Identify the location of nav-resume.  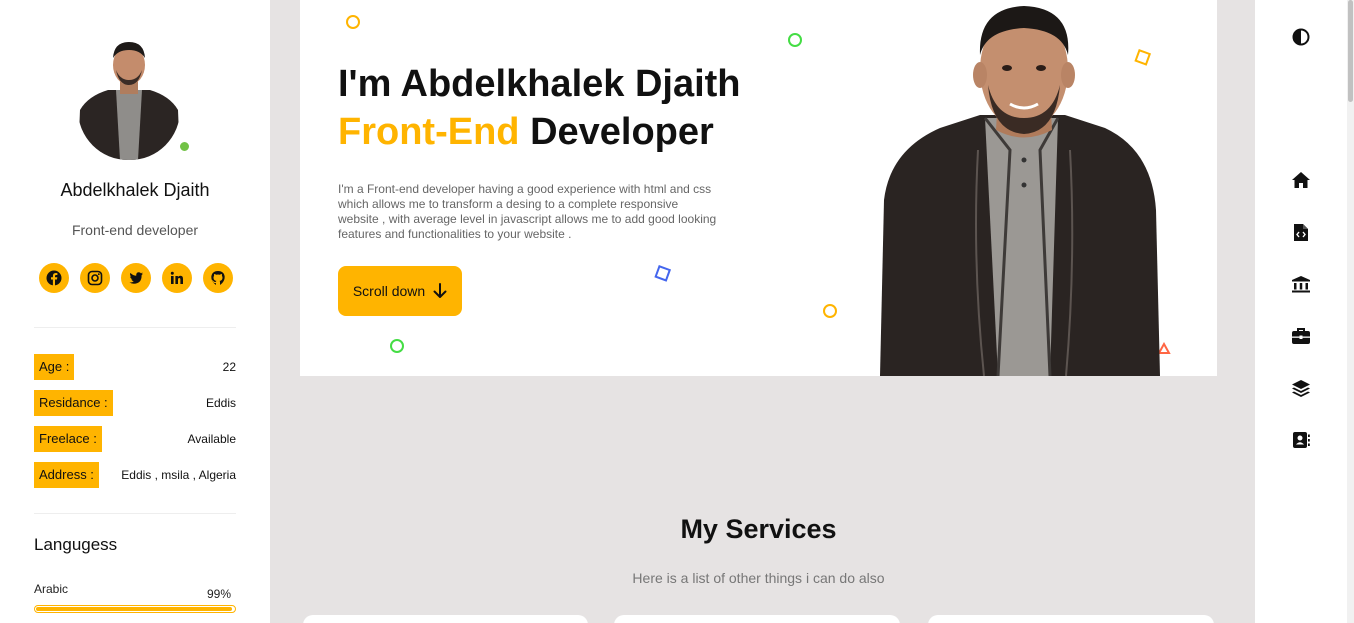
(1301, 232).